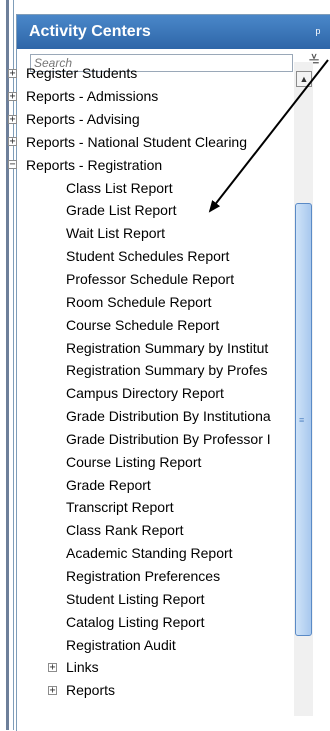 The height and width of the screenshot is (731, 330). I want to click on report-link-professor-schedule: Professor Schedule Report, so click(150, 279).